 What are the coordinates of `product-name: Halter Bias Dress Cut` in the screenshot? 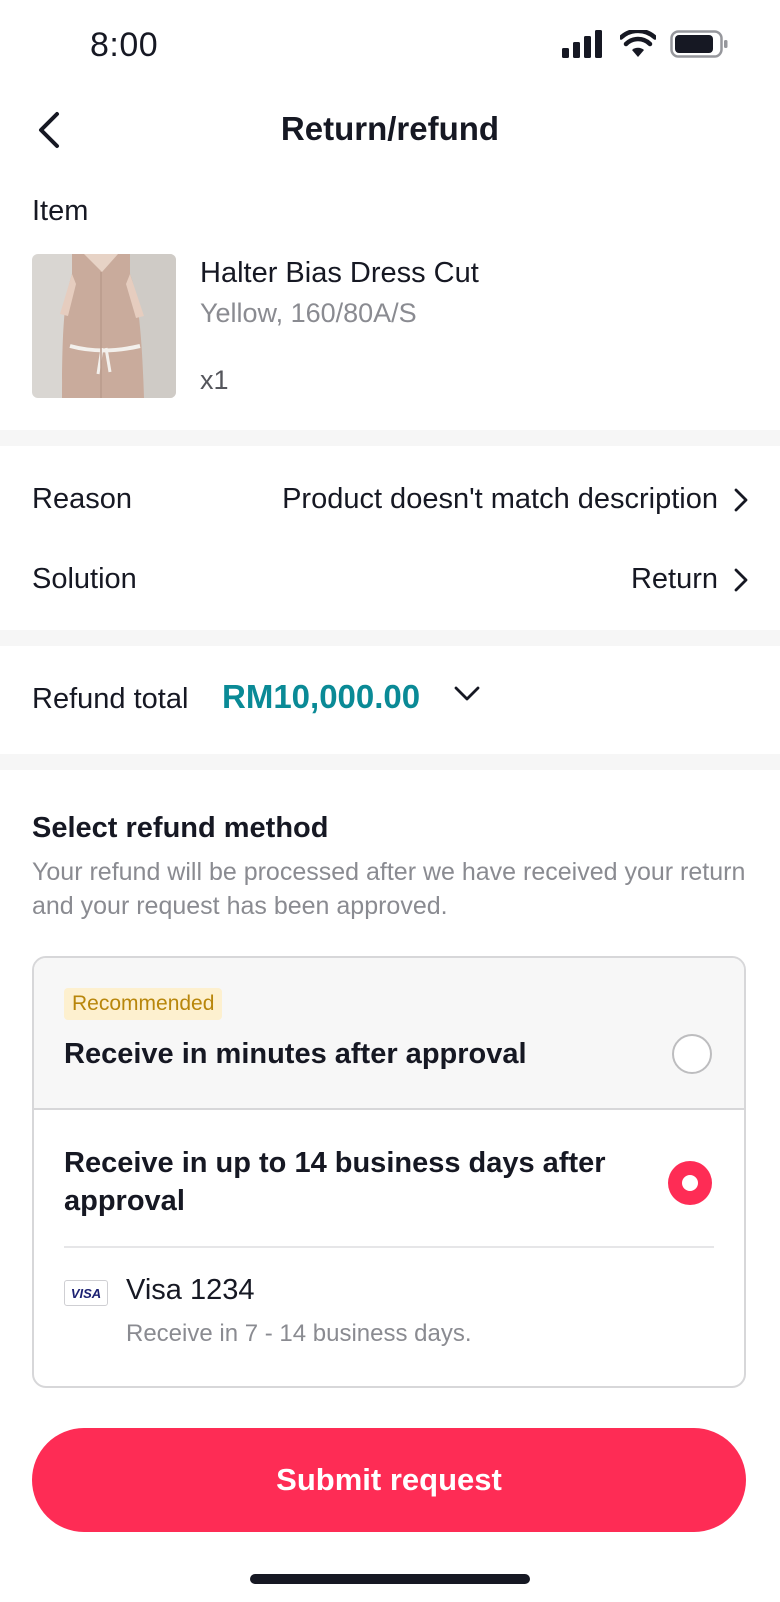 It's located at (339, 273).